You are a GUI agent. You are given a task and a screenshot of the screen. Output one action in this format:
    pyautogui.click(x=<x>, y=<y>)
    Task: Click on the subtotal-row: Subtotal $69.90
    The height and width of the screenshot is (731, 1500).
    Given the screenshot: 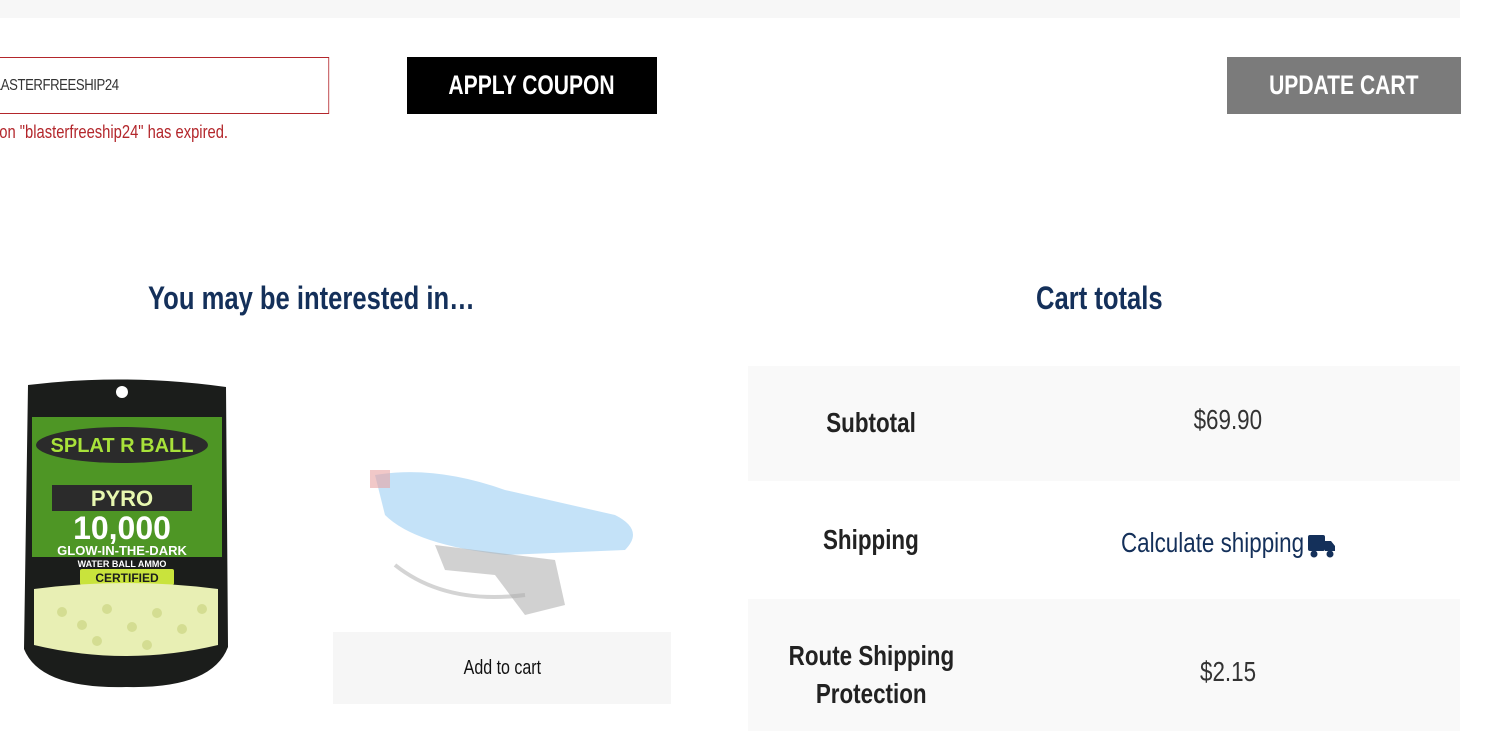 What is the action you would take?
    pyautogui.click(x=1104, y=423)
    